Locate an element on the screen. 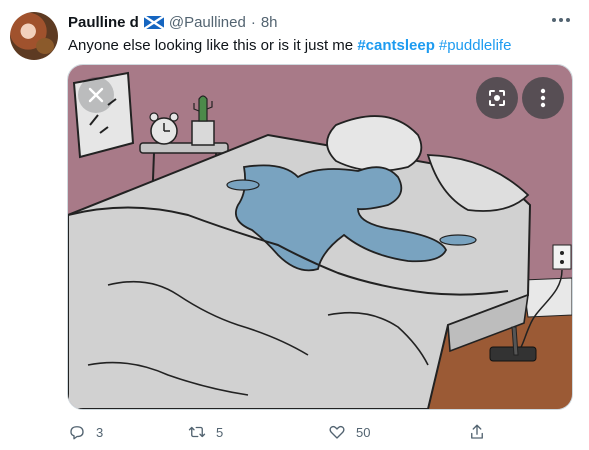 Image resolution: width=589 pixels, height=450 pixels. avatar is located at coordinates (34, 36).